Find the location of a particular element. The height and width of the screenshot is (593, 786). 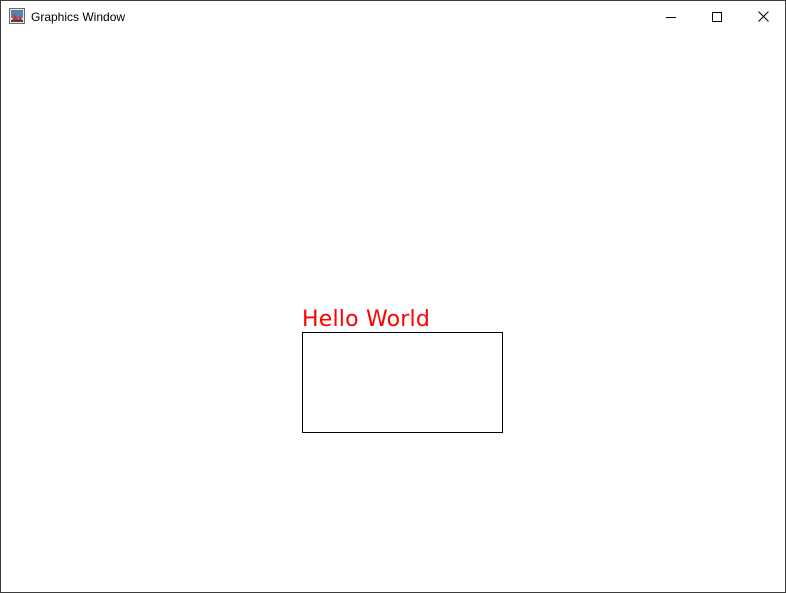

minimize-button is located at coordinates (671, 16).